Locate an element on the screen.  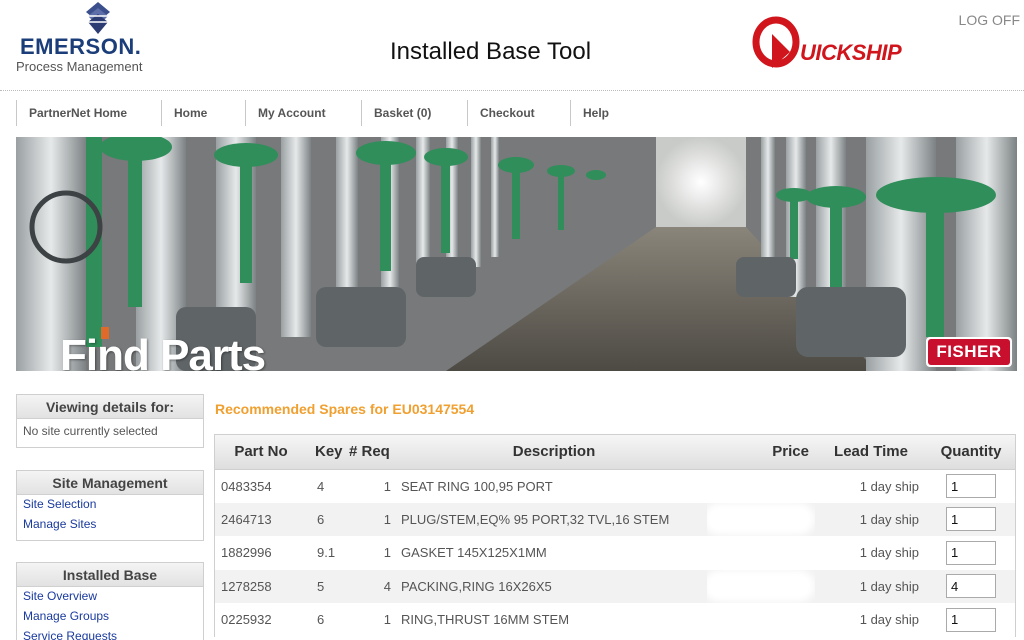
nav-my-account: My Account is located at coordinates (303, 113).